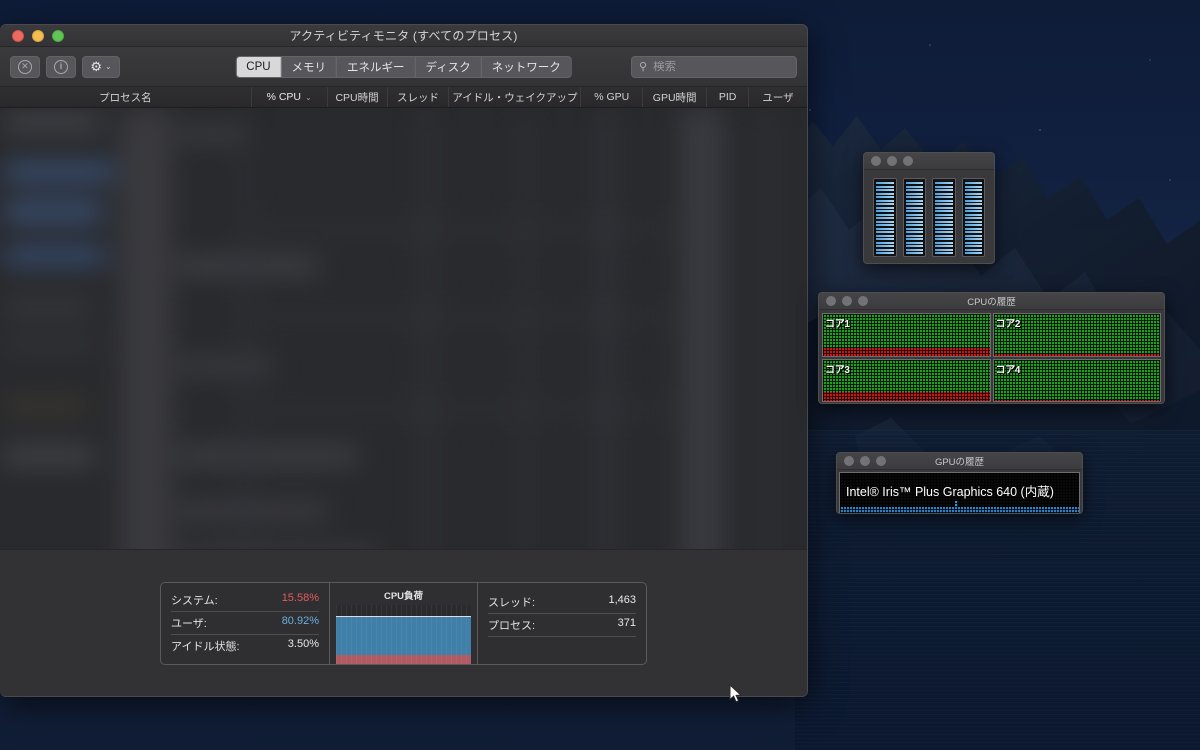 This screenshot has width=1200, height=750. I want to click on column-threads: スレッド, so click(419, 97).